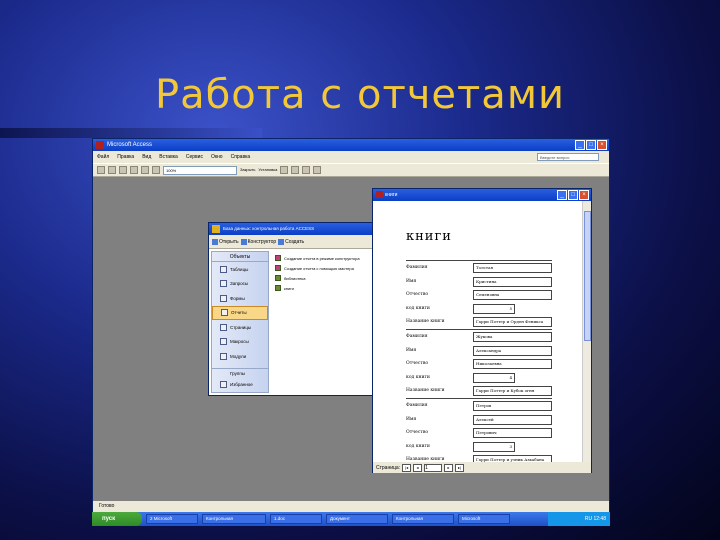 The height and width of the screenshot is (540, 720). Describe the element at coordinates (429, 236) in the screenshot. I see `report-heading: книги` at that location.